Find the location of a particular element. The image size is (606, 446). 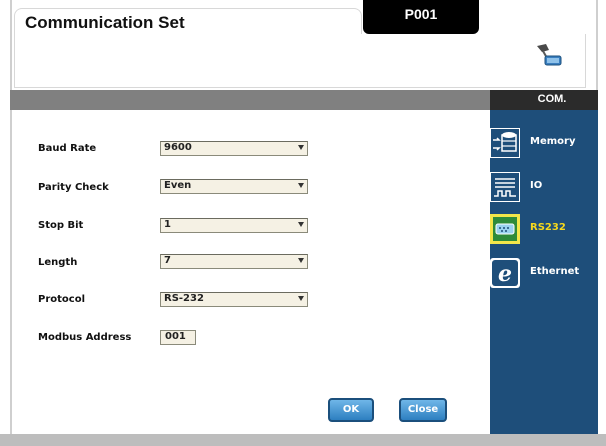

modbus-address-label: Modbus Address is located at coordinates (85, 337).